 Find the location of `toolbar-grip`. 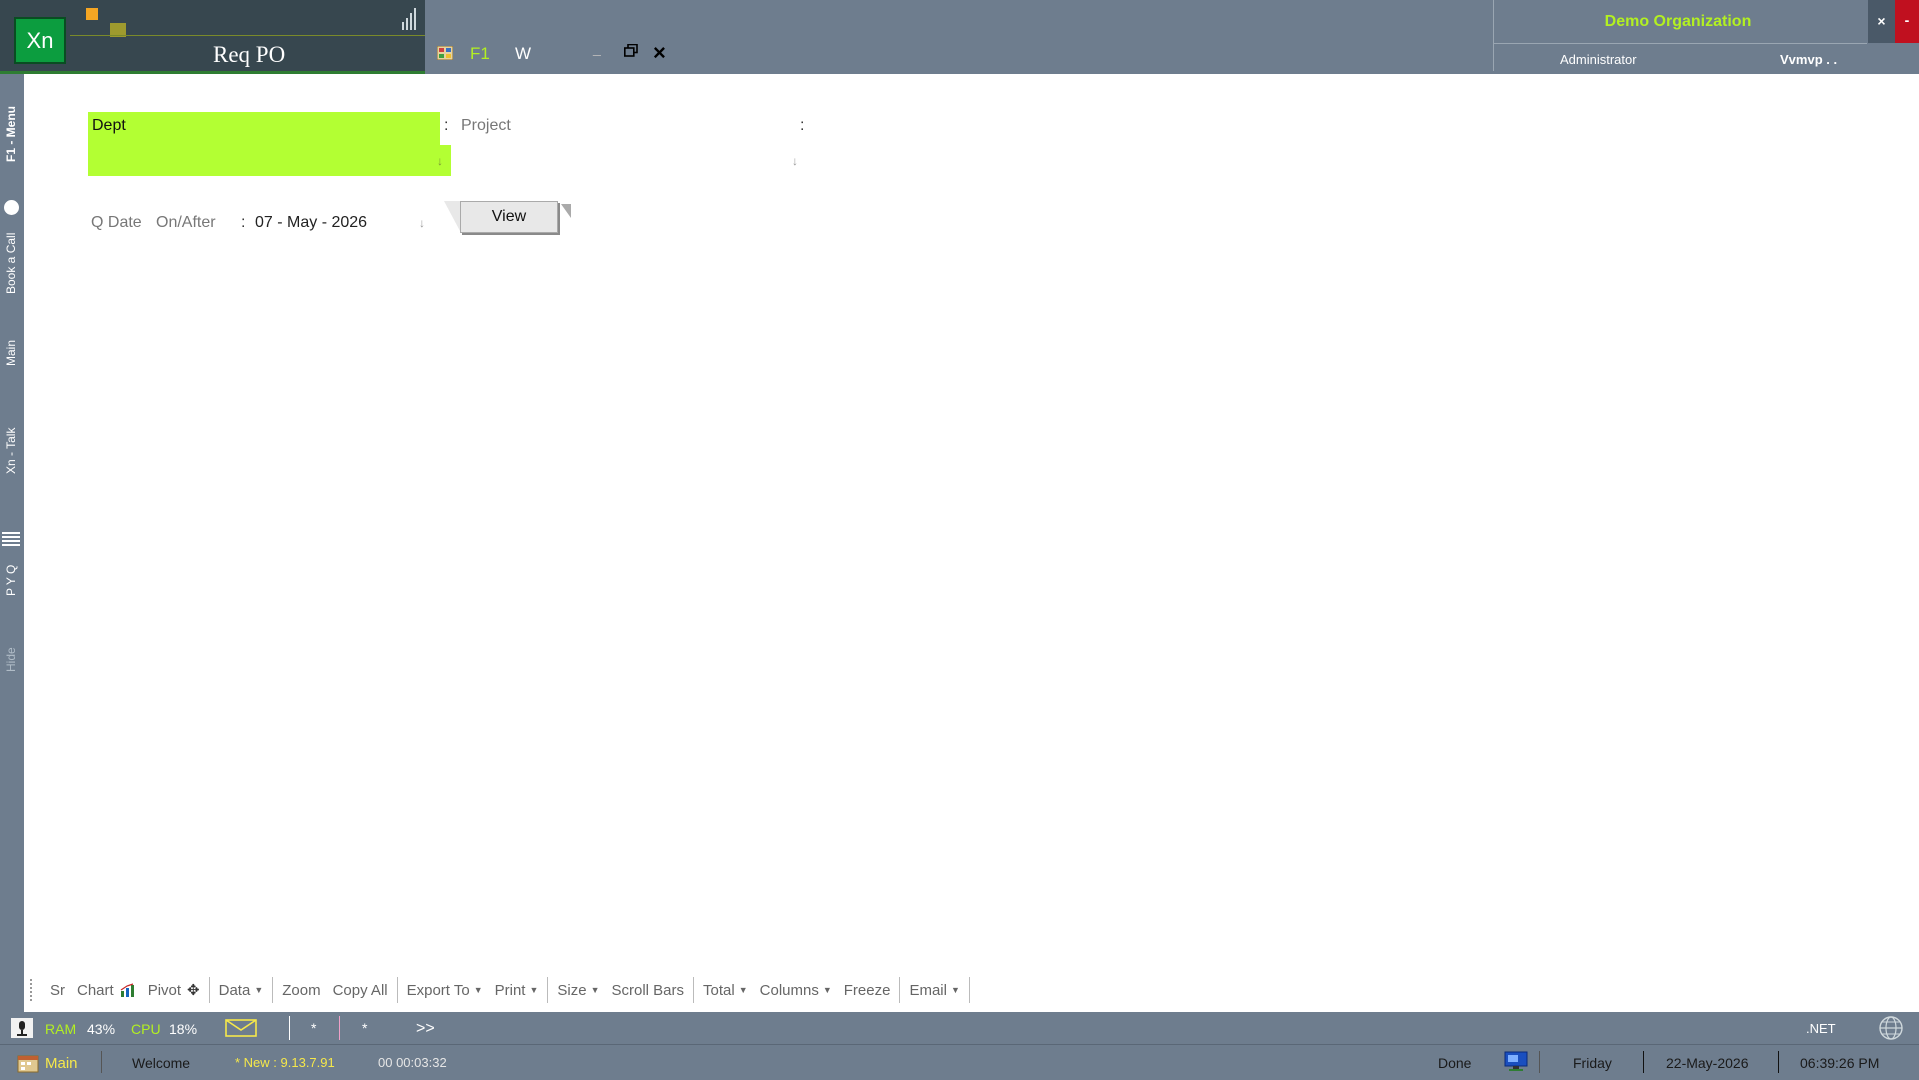

toolbar-grip is located at coordinates (33, 990).